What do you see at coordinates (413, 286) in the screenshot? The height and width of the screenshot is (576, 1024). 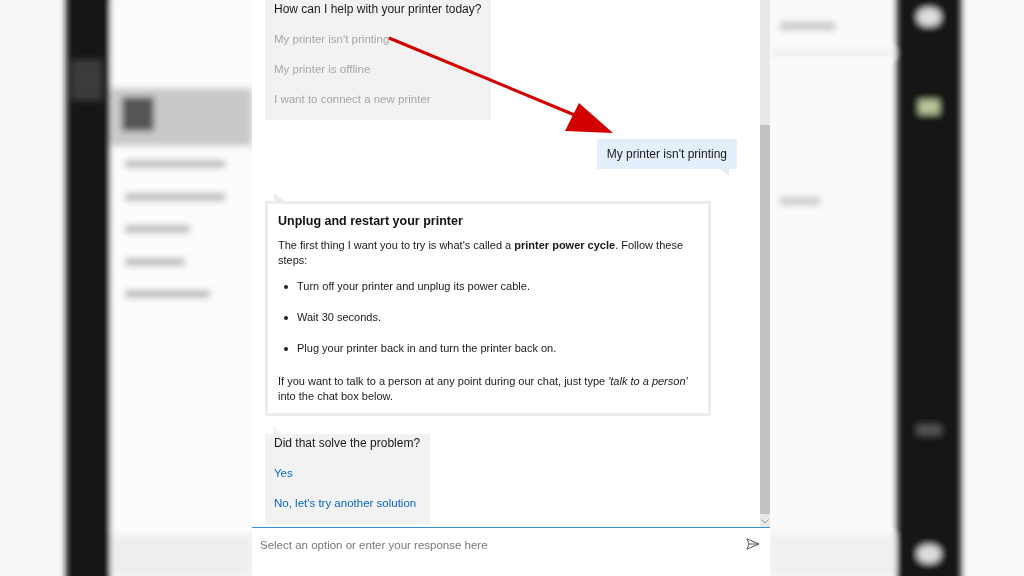 I see `step-text: Turn off your printer and unplug its power cable.` at bounding box center [413, 286].